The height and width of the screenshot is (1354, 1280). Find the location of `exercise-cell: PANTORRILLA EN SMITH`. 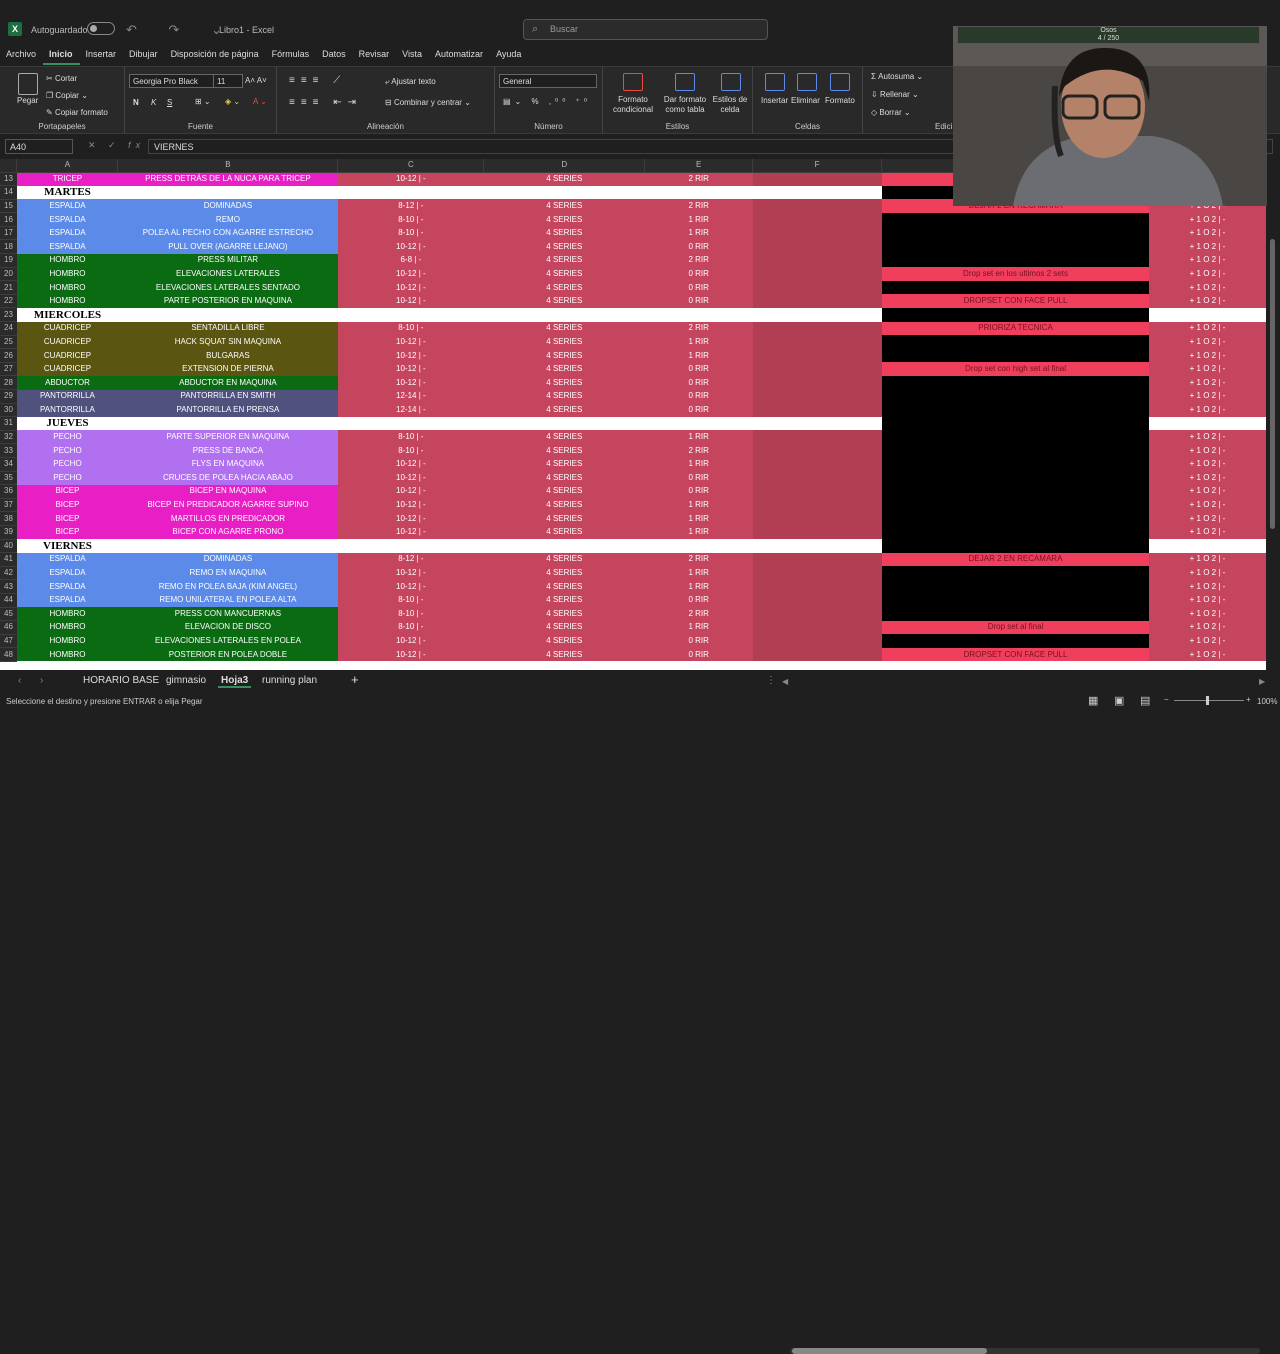

exercise-cell: PANTORRILLA EN SMITH is located at coordinates (227, 396).